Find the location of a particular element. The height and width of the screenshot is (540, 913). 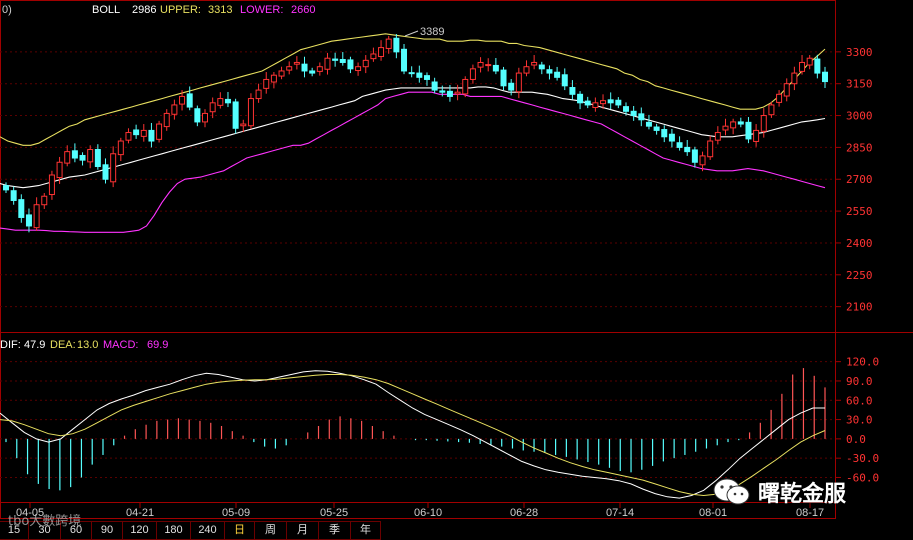

x-tick-label: 05-09 is located at coordinates (236, 513).